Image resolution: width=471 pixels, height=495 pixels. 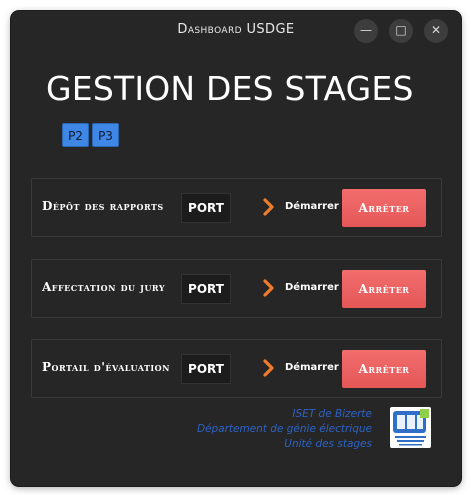 I want to click on phase-button-p3: P3, so click(x=105, y=135).